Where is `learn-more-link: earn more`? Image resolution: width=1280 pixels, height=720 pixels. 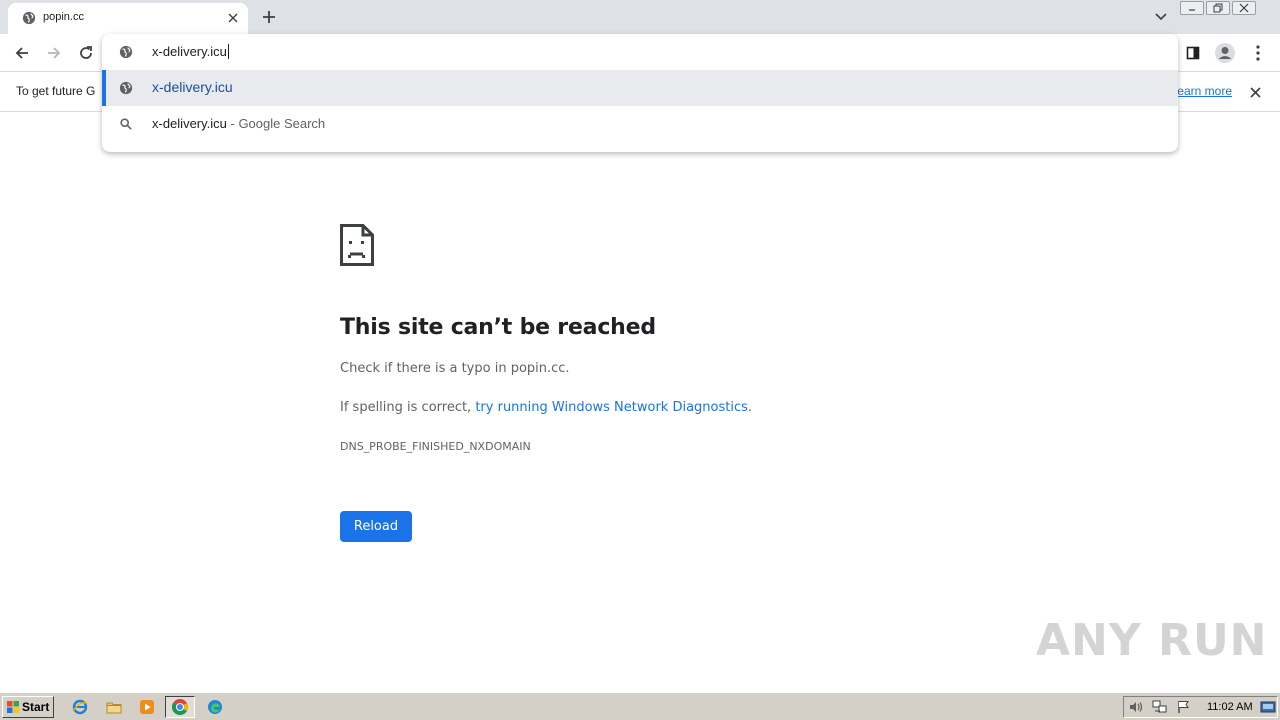 learn-more-link: earn more is located at coordinates (1204, 91).